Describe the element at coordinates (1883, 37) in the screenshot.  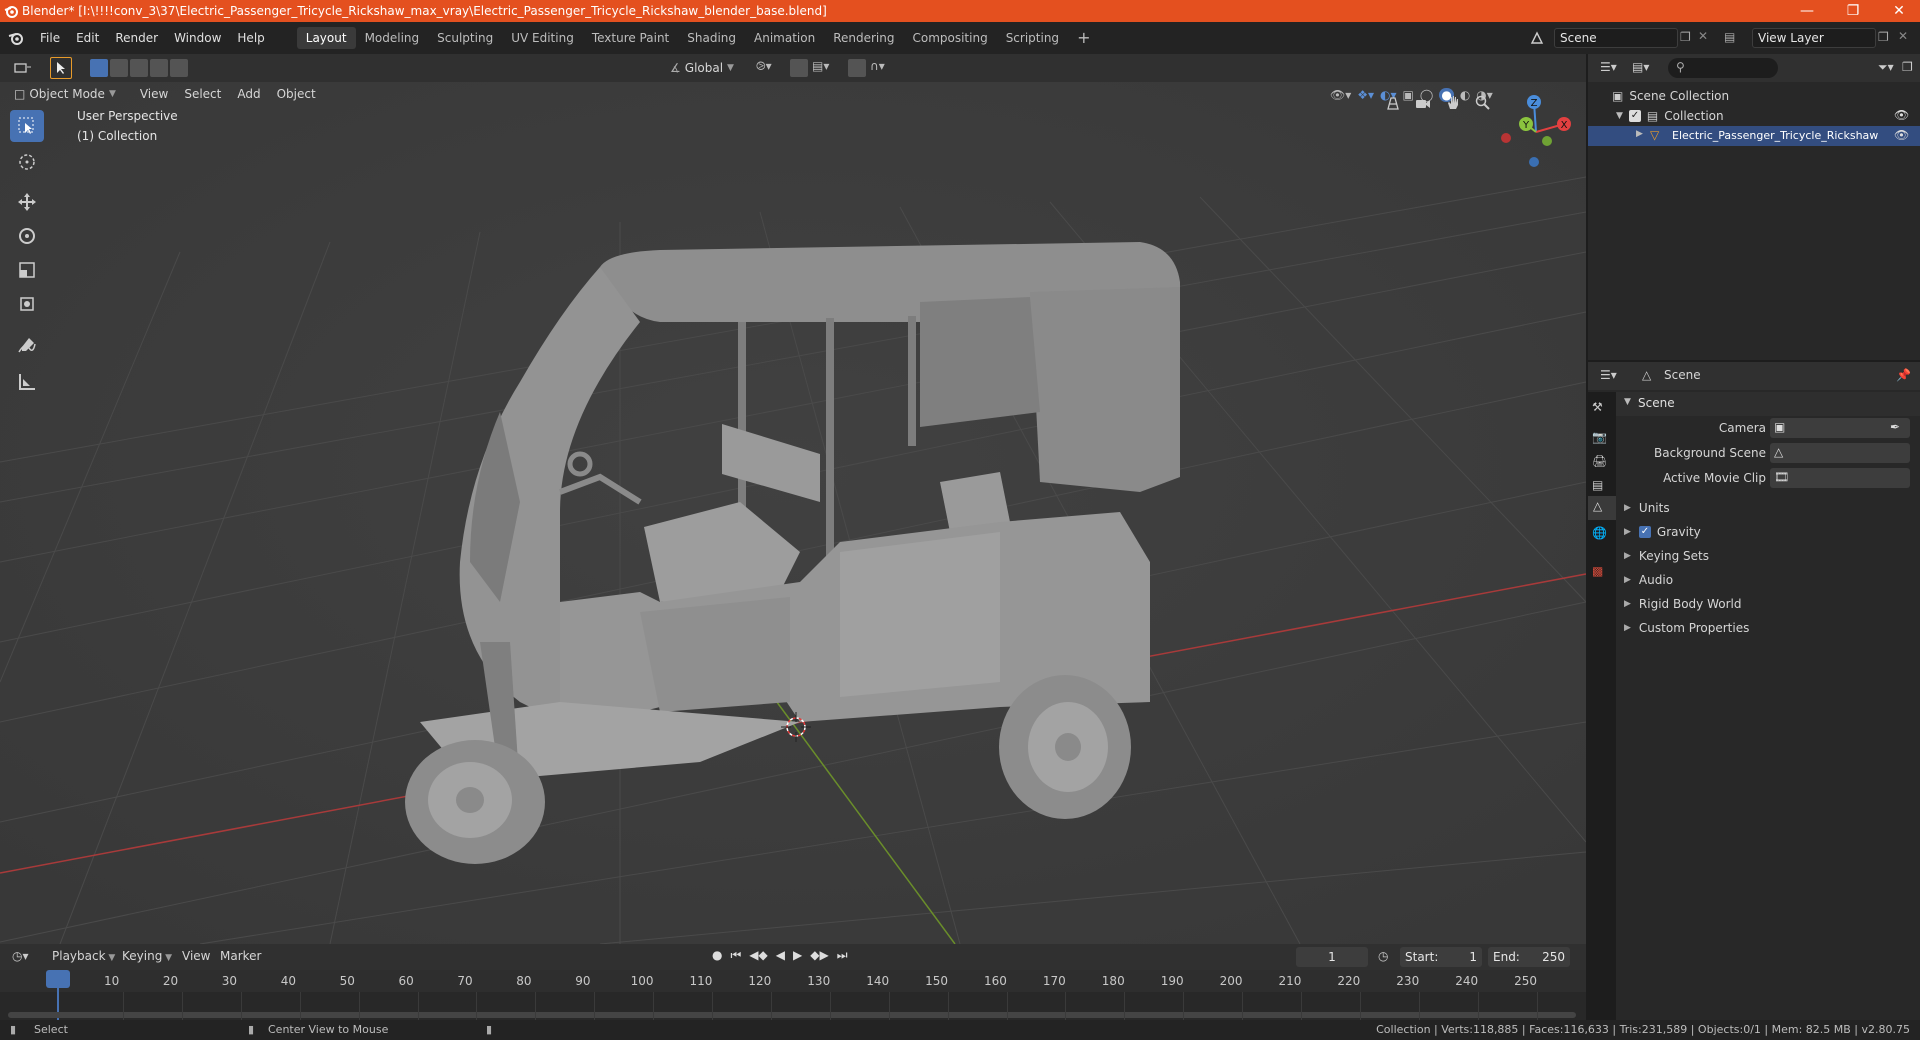
I see `new-view-layer-icon: ❐` at that location.